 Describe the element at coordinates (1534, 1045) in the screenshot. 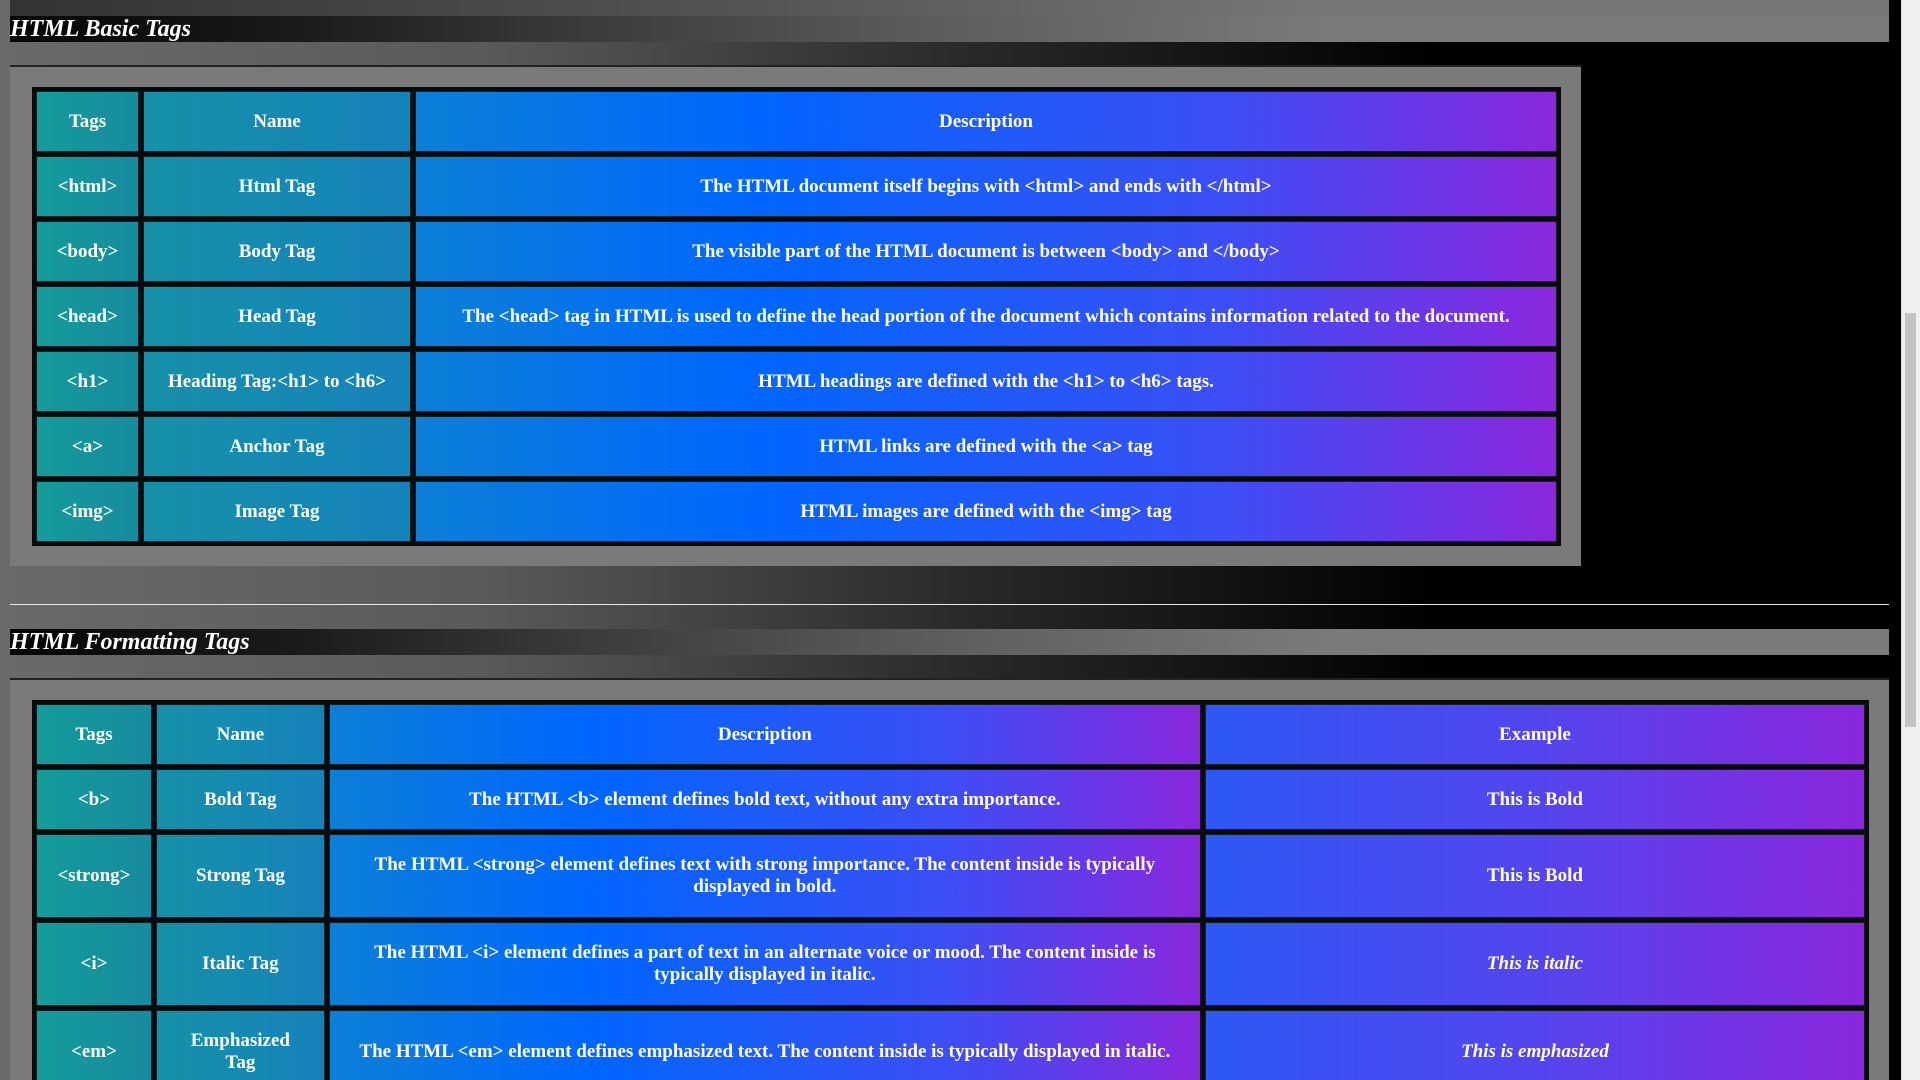

I see `example-cell: This is emphasized` at that location.